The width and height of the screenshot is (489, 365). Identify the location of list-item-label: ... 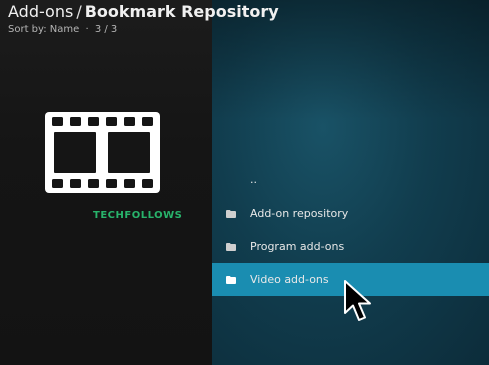
(253, 179).